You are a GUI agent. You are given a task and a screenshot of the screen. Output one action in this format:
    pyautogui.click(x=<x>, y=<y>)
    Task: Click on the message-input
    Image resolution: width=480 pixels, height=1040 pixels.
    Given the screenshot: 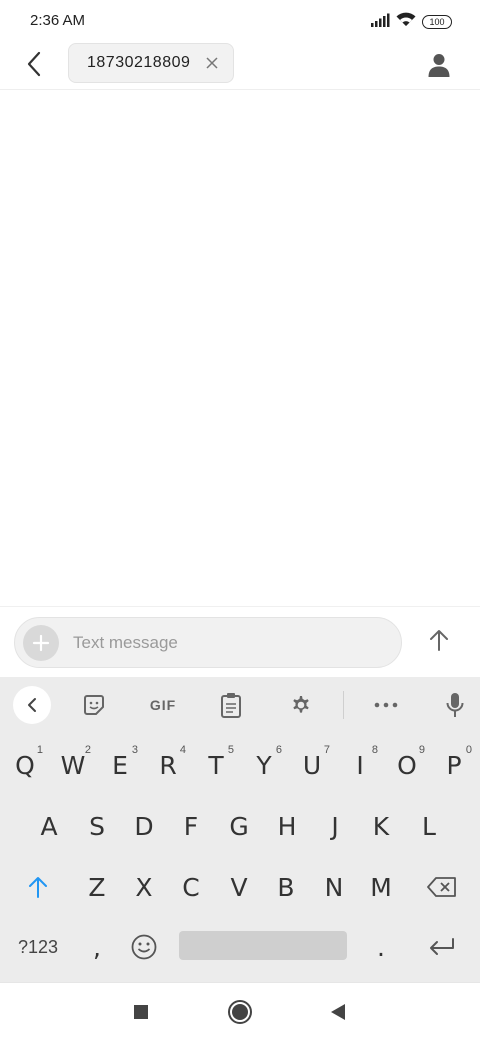 What is the action you would take?
    pyautogui.click(x=228, y=642)
    